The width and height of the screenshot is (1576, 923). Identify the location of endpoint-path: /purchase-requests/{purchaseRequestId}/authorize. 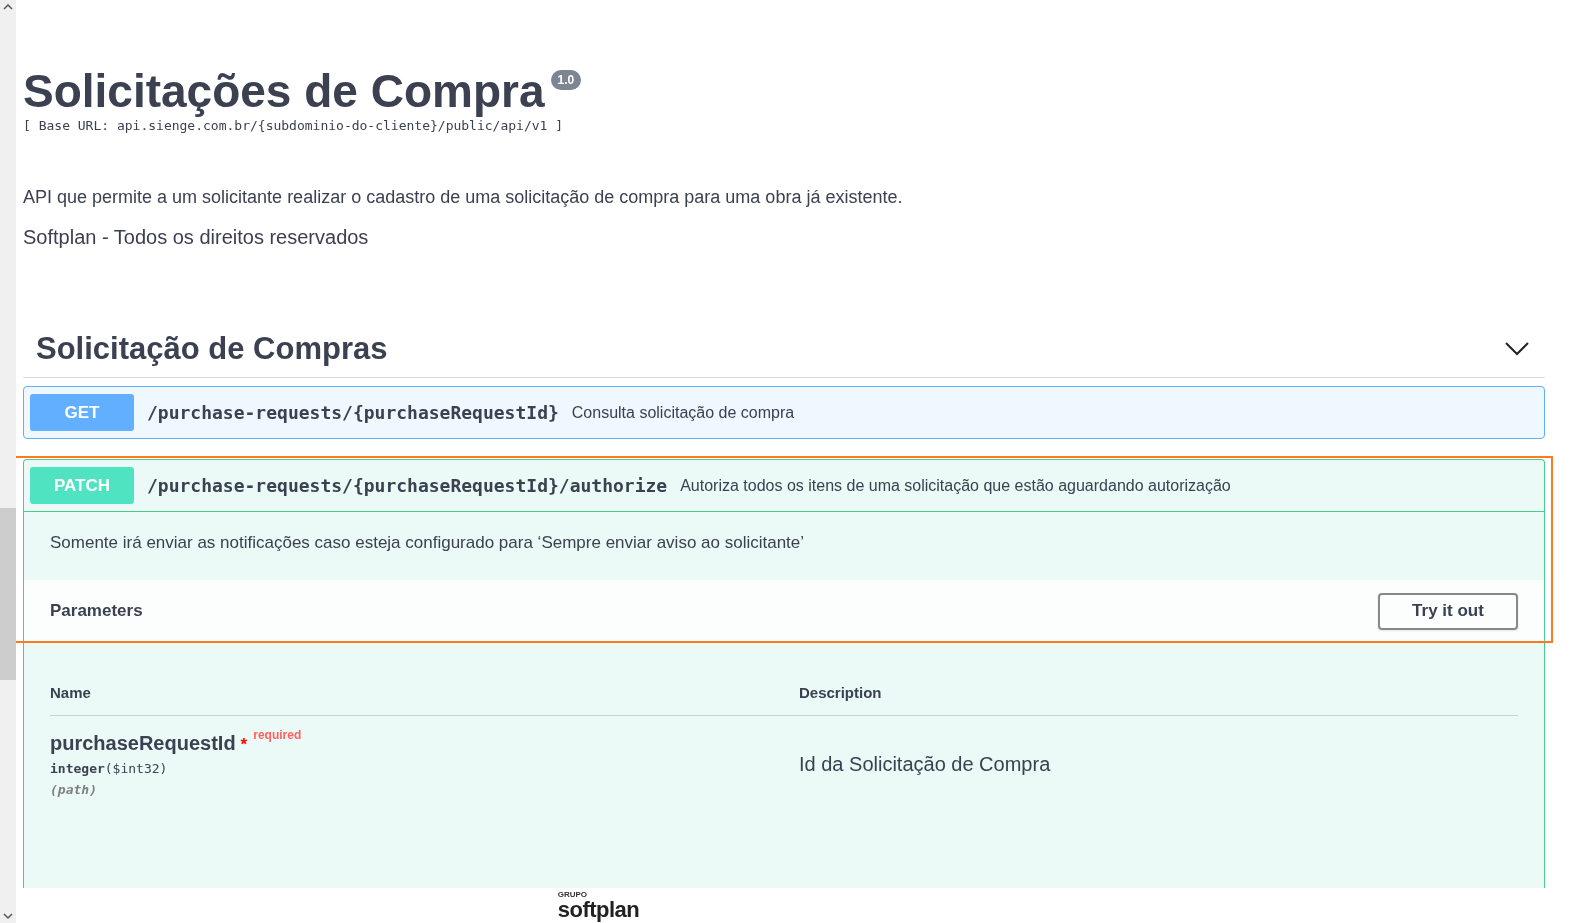
(407, 485).